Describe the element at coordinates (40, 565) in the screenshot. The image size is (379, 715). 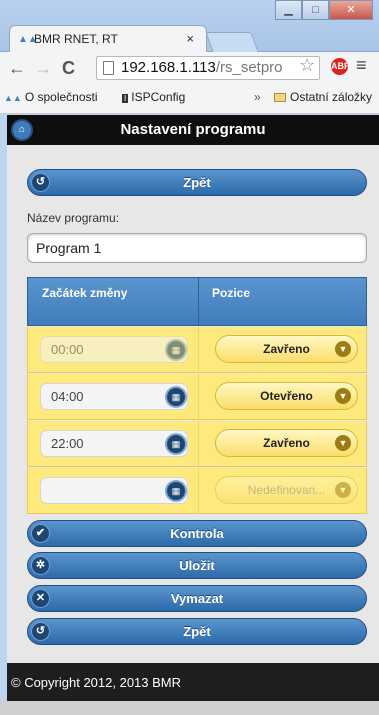
I see `gear-icon: ✲` at that location.